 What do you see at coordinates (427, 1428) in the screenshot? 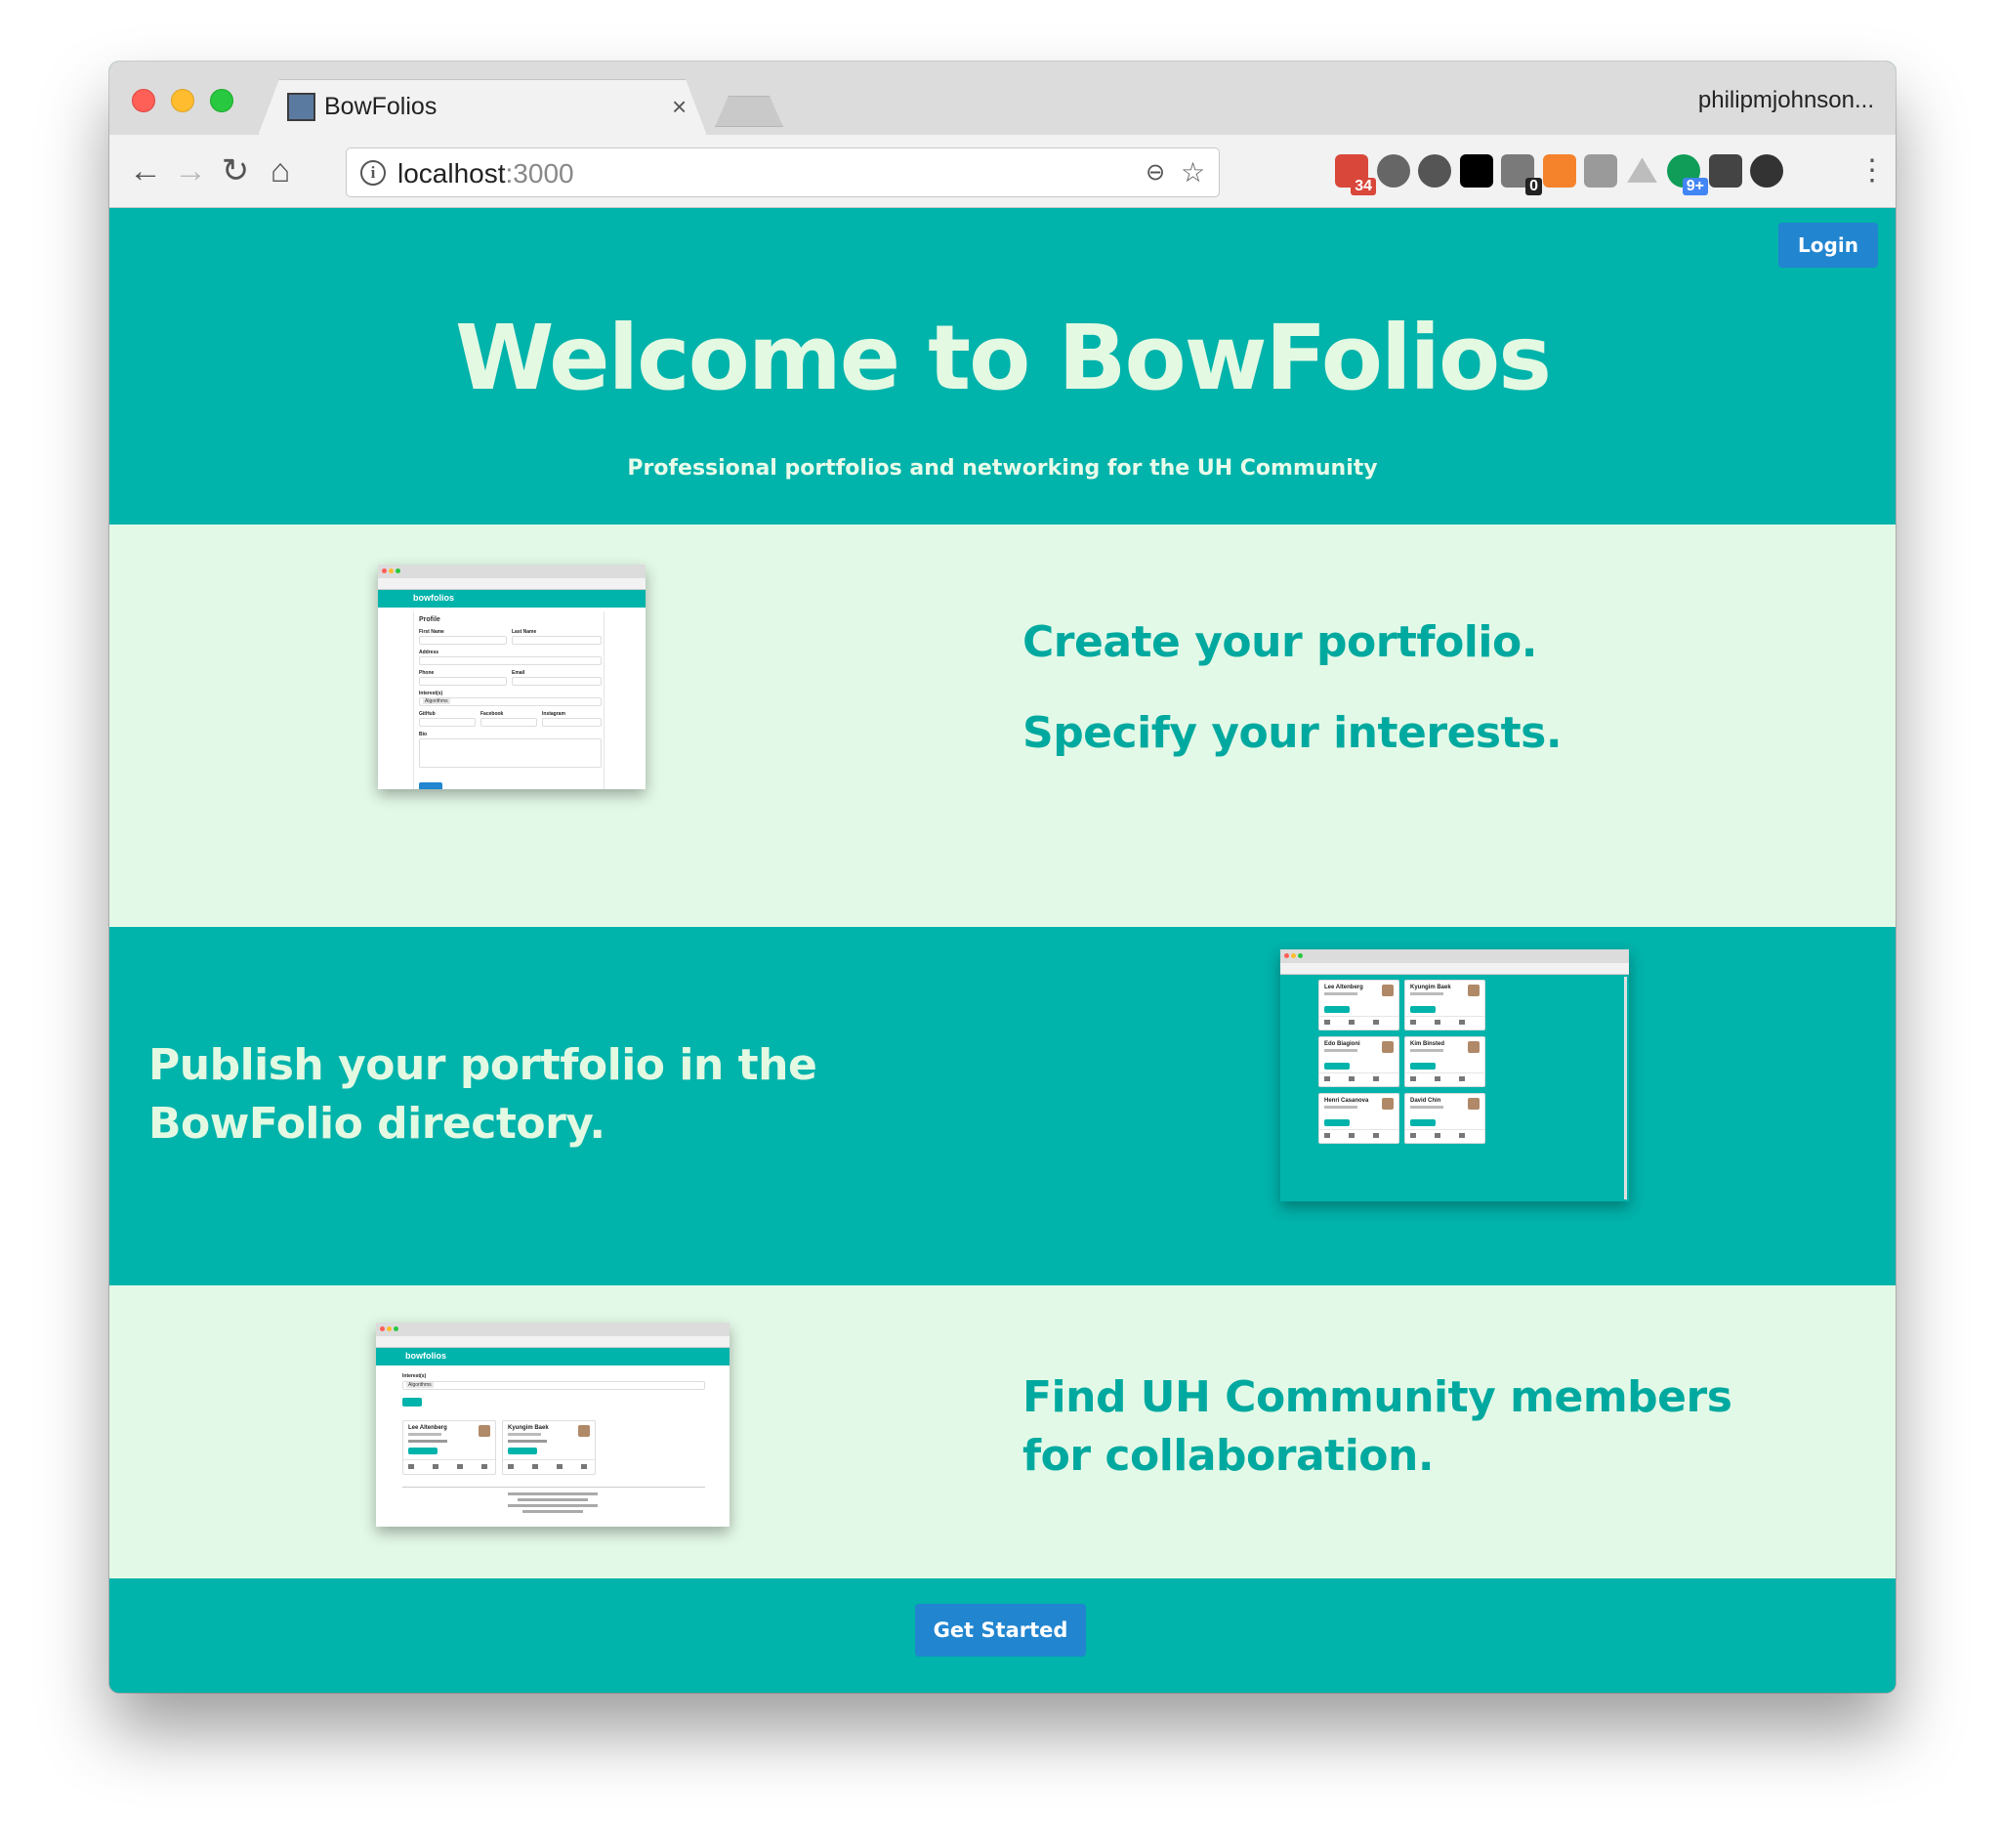
I see `card-name: Lee Altenberg` at bounding box center [427, 1428].